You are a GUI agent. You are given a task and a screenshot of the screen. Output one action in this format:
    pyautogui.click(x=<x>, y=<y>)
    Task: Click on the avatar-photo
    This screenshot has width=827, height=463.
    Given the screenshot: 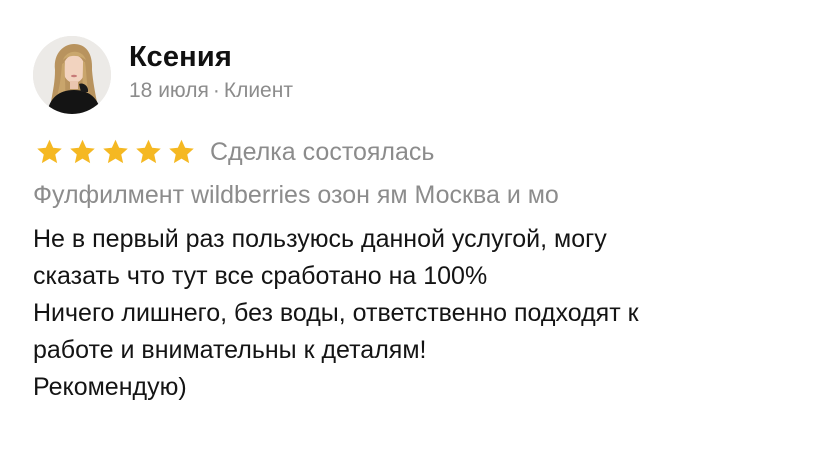 What is the action you would take?
    pyautogui.click(x=72, y=75)
    